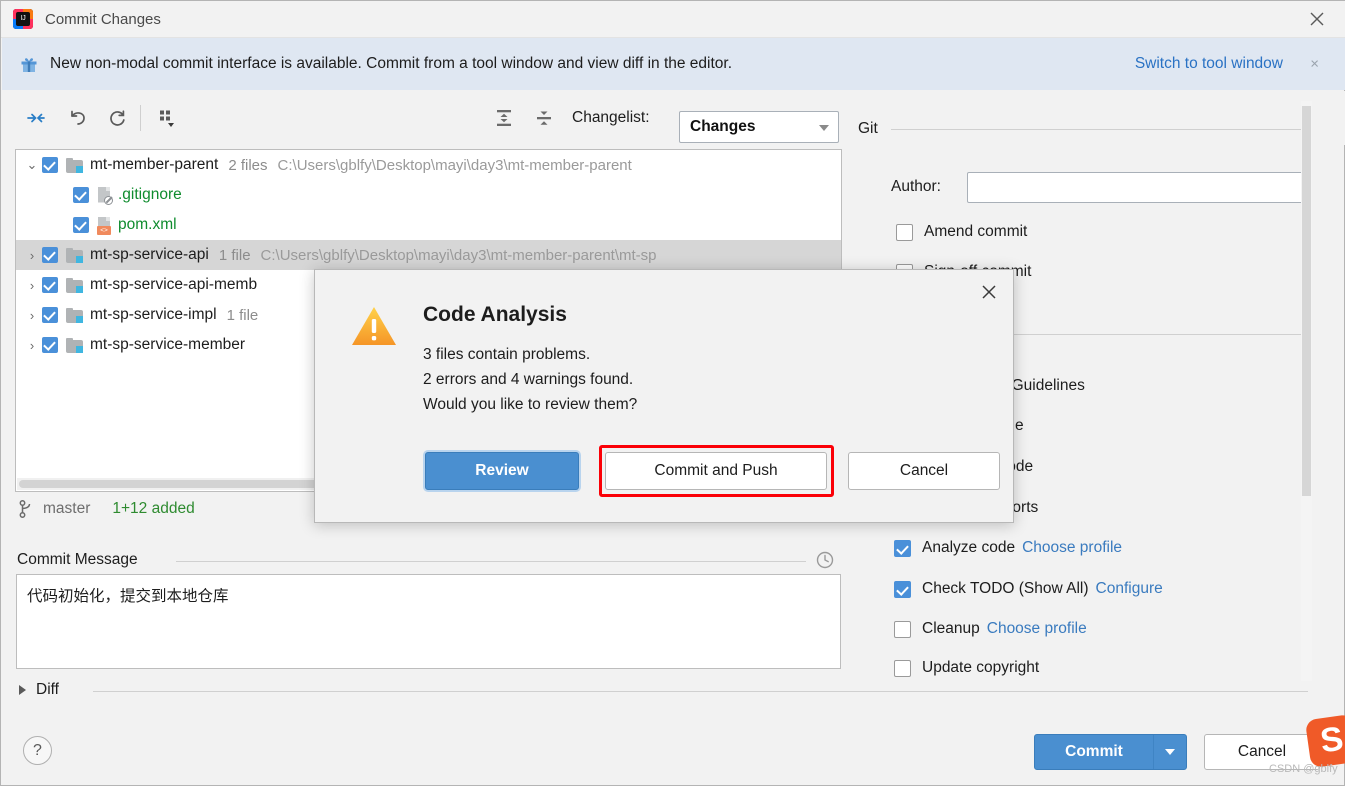 This screenshot has width=1345, height=786. What do you see at coordinates (153, 508) in the screenshot?
I see `branch-added-count: 1+12 added` at bounding box center [153, 508].